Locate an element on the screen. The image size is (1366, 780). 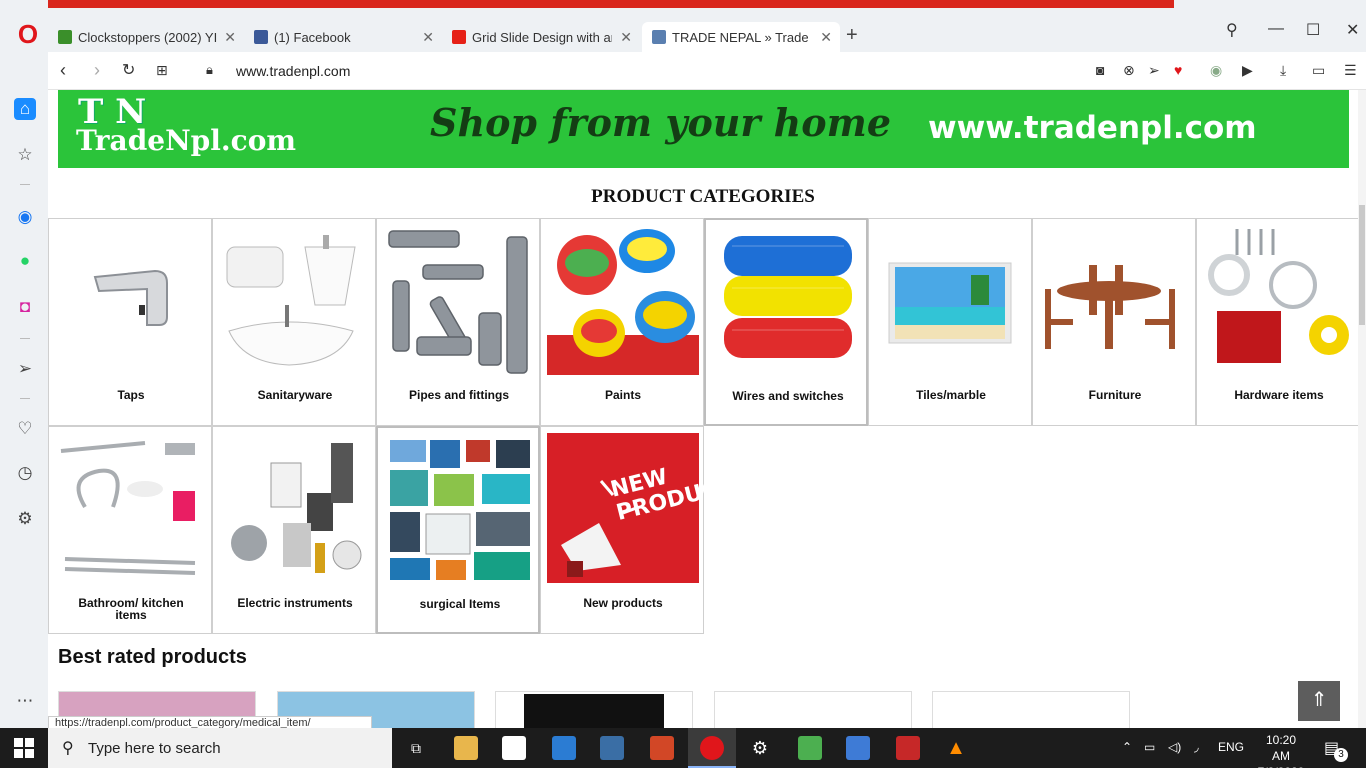
photos-icon is located at coordinates (858, 748).